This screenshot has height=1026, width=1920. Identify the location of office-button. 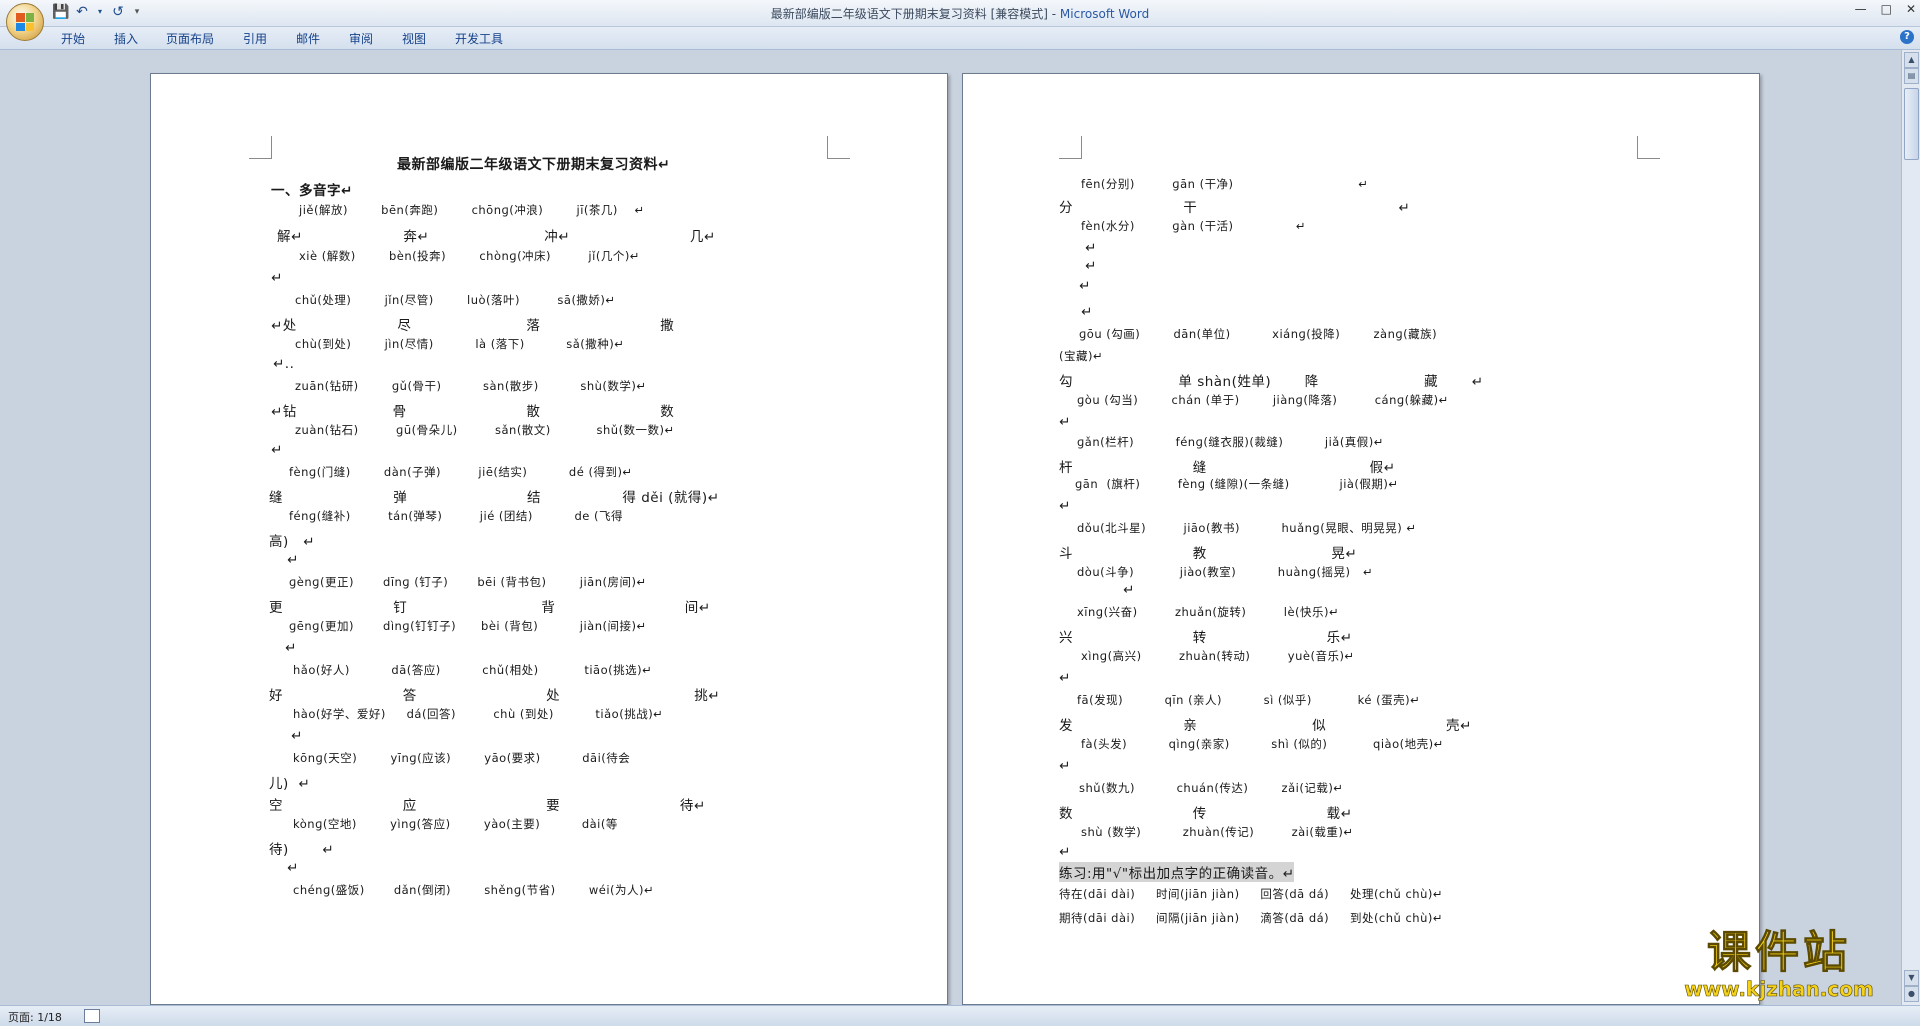
(25, 22).